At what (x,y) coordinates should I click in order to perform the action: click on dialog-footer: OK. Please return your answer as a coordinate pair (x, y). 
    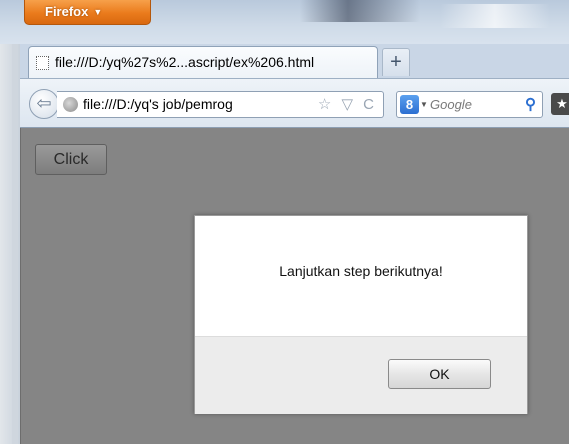
    Looking at the image, I should click on (361, 375).